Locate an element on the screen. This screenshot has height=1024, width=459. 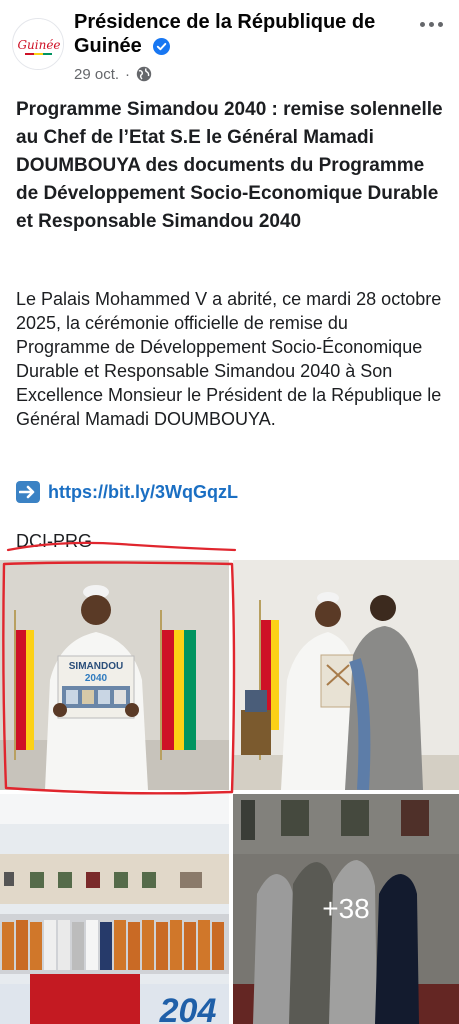
page-avatar: Guinée is located at coordinates (38, 44).